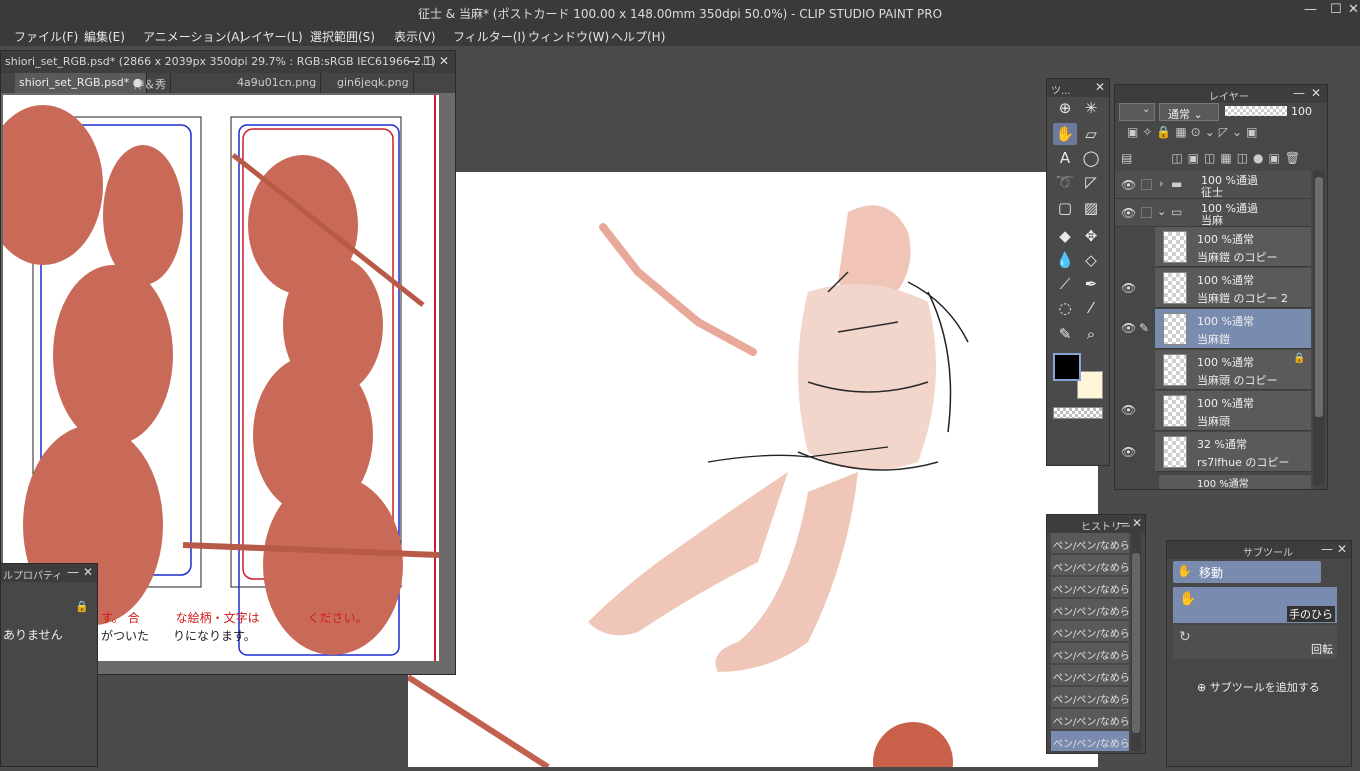 The height and width of the screenshot is (771, 1360). Describe the element at coordinates (1255, 605) in the screenshot. I see `subtool-item-hand: ✋ 手のひら` at that location.